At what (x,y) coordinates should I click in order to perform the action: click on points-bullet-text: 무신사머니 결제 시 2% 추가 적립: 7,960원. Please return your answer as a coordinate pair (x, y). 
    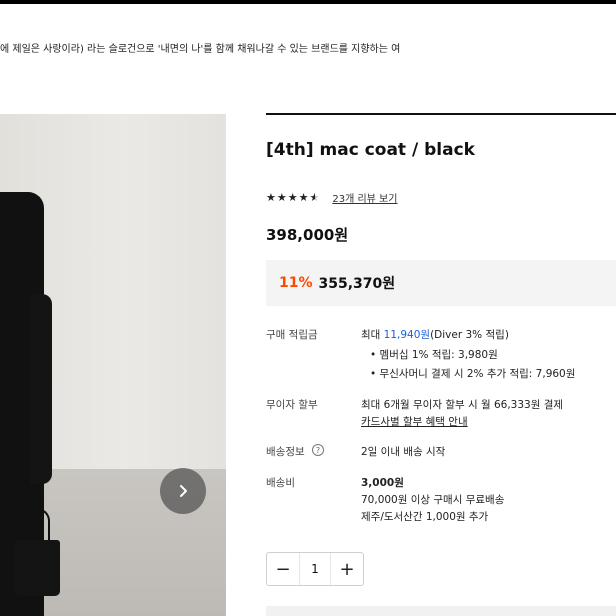
    Looking at the image, I should click on (477, 374).